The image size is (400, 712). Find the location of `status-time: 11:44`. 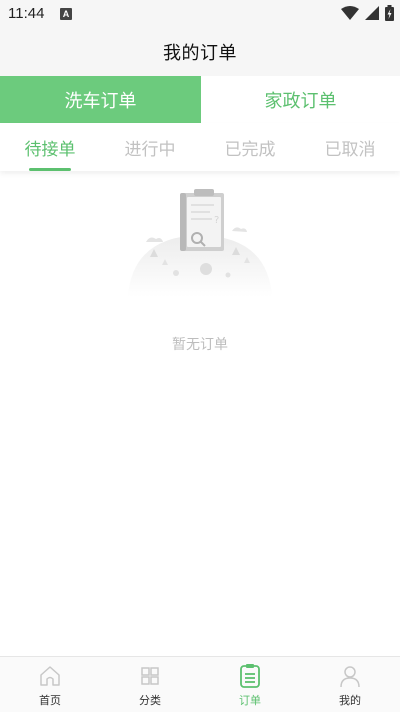

status-time: 11:44 is located at coordinates (26, 13).